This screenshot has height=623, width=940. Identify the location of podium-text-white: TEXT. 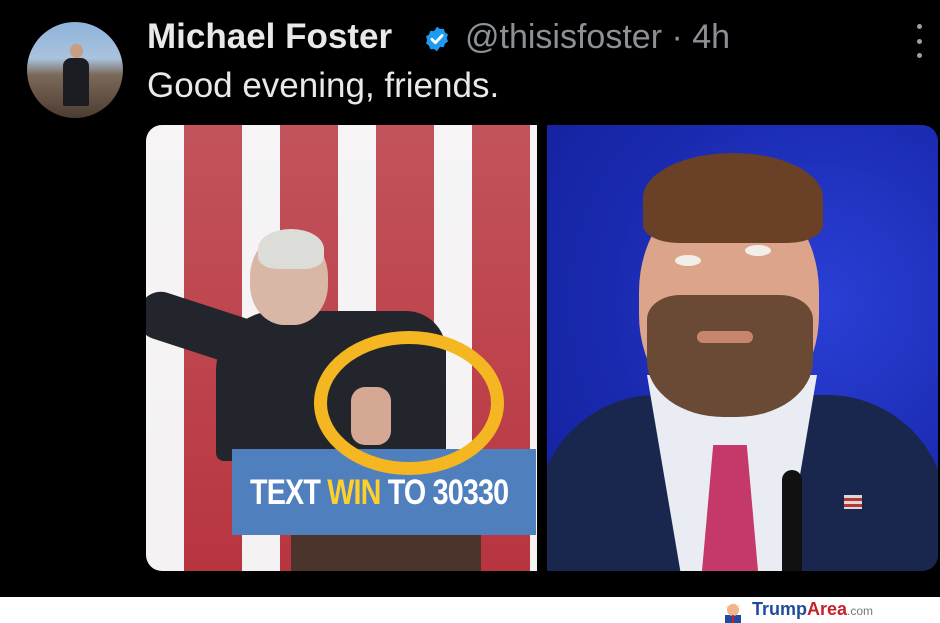
(289, 492).